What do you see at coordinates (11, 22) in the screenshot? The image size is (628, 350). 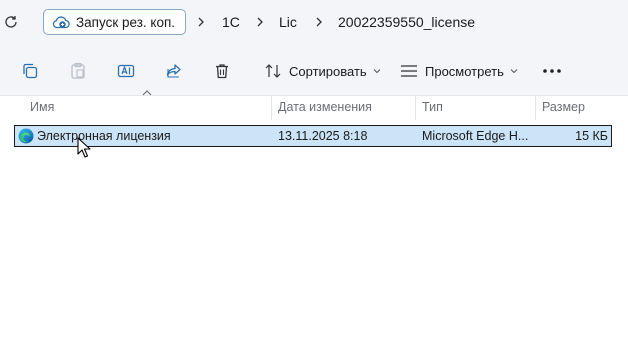 I see `refresh-icon` at bounding box center [11, 22].